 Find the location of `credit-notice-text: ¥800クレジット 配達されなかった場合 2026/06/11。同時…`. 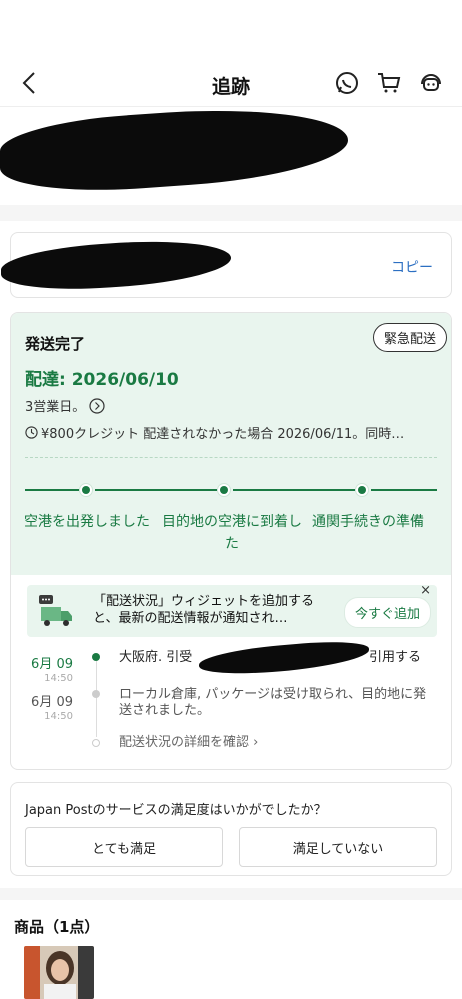

credit-notice-text: ¥800クレジット 配達されなかった場合 2026/06/11。同時… is located at coordinates (223, 434).